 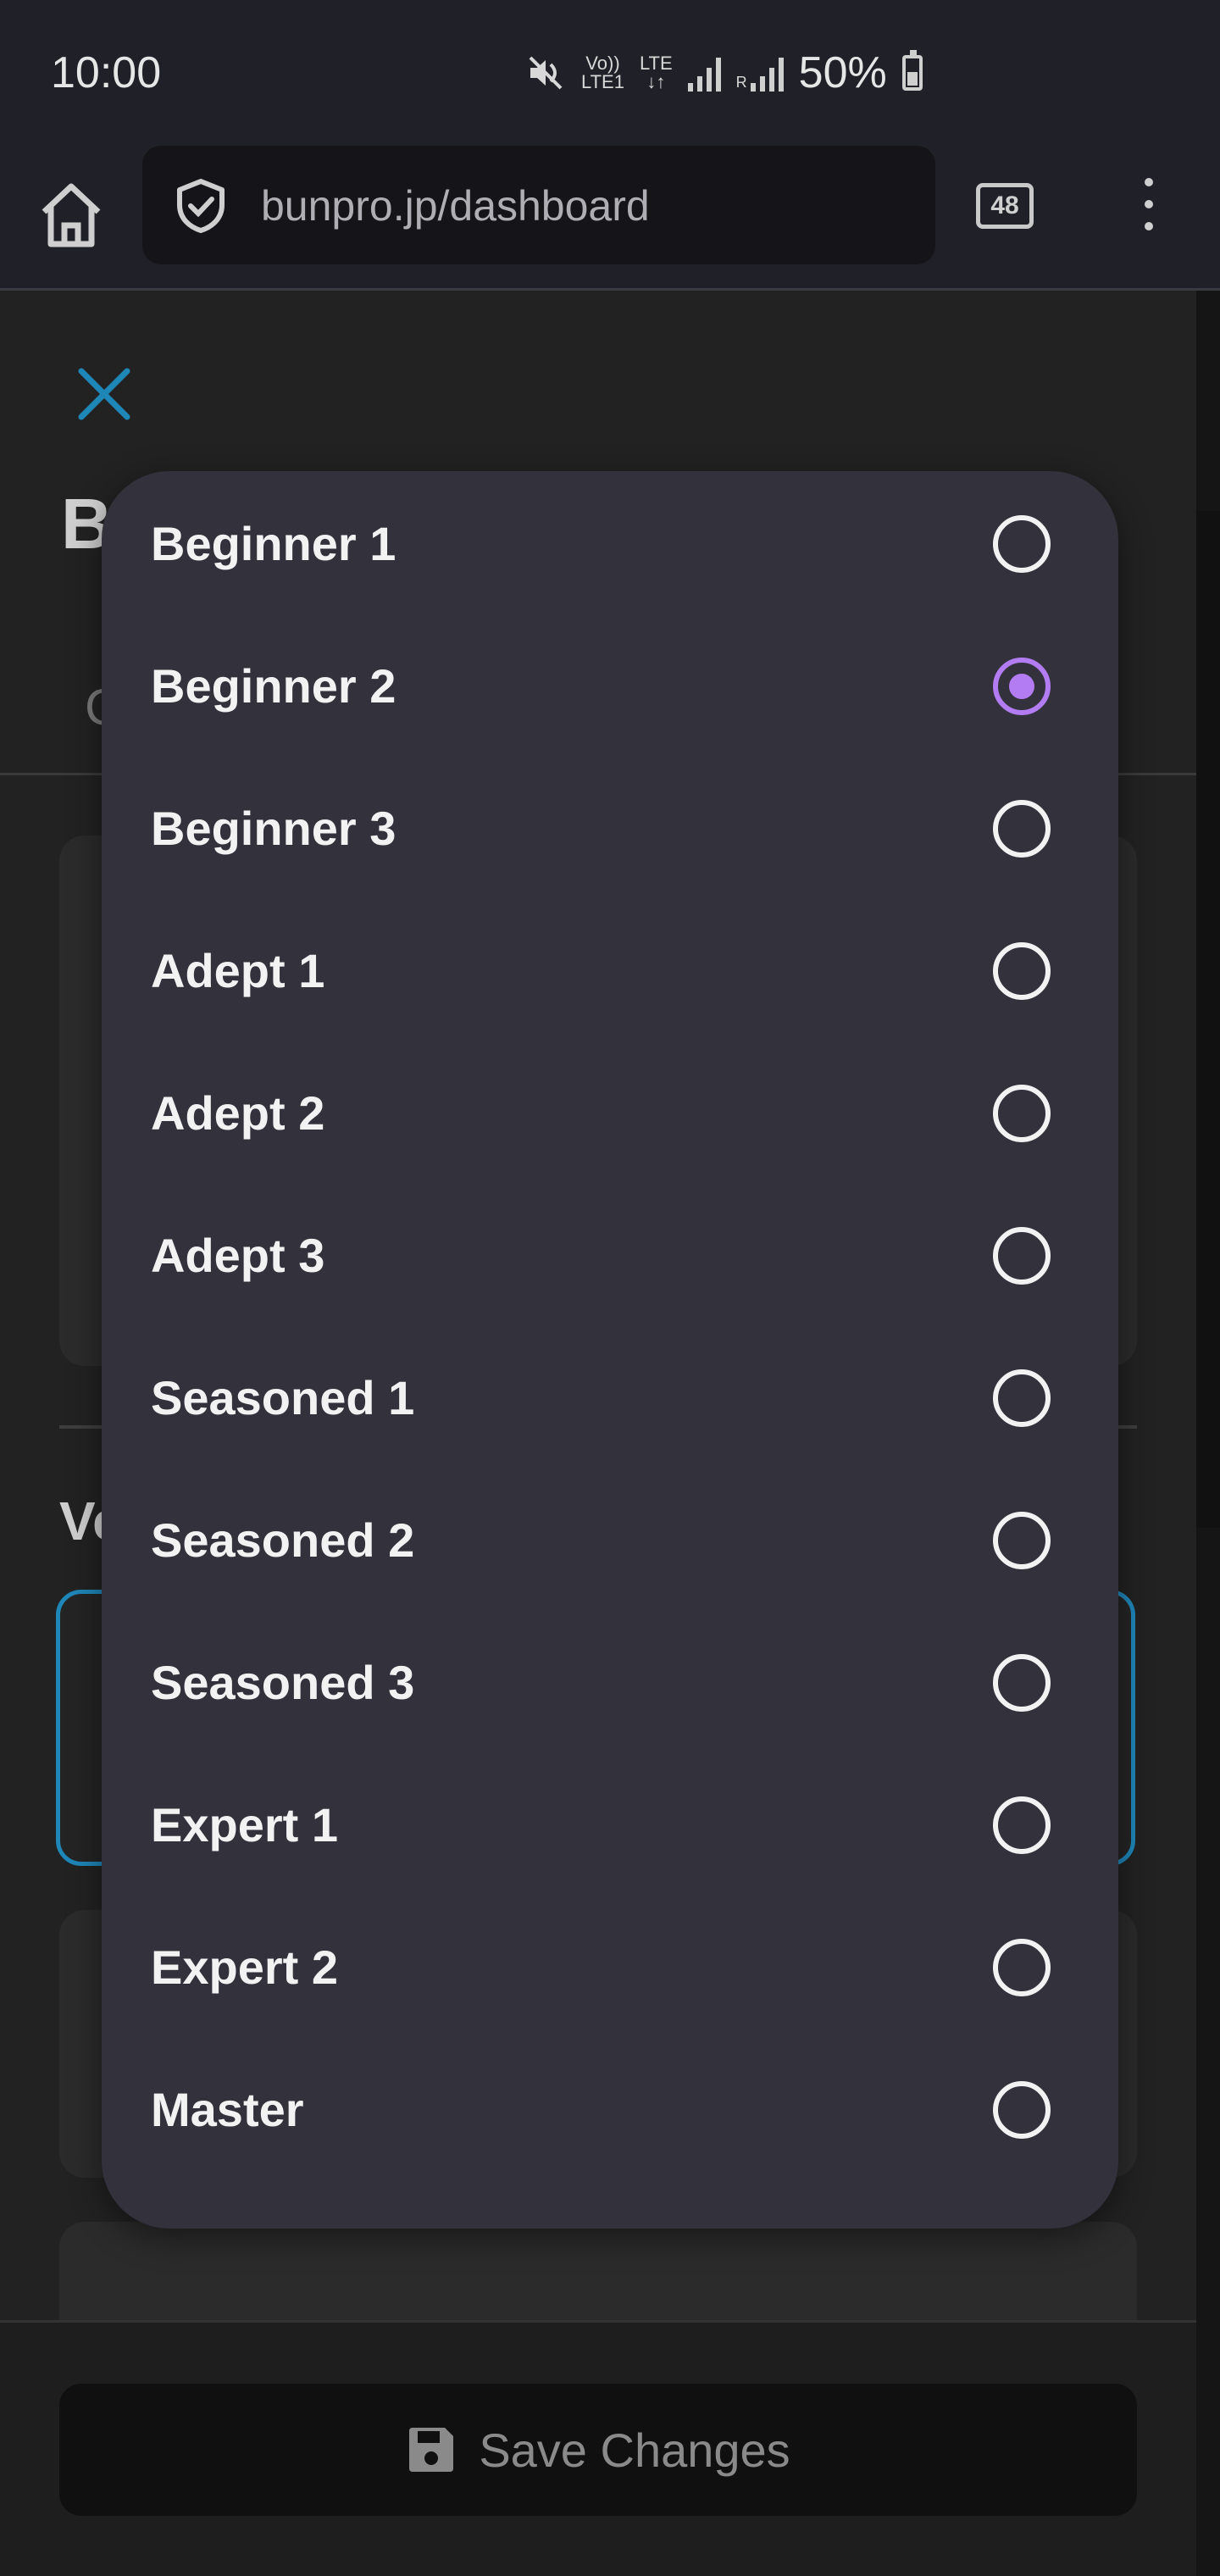 I want to click on dropdown-option-label: Expert 2, so click(x=244, y=1967).